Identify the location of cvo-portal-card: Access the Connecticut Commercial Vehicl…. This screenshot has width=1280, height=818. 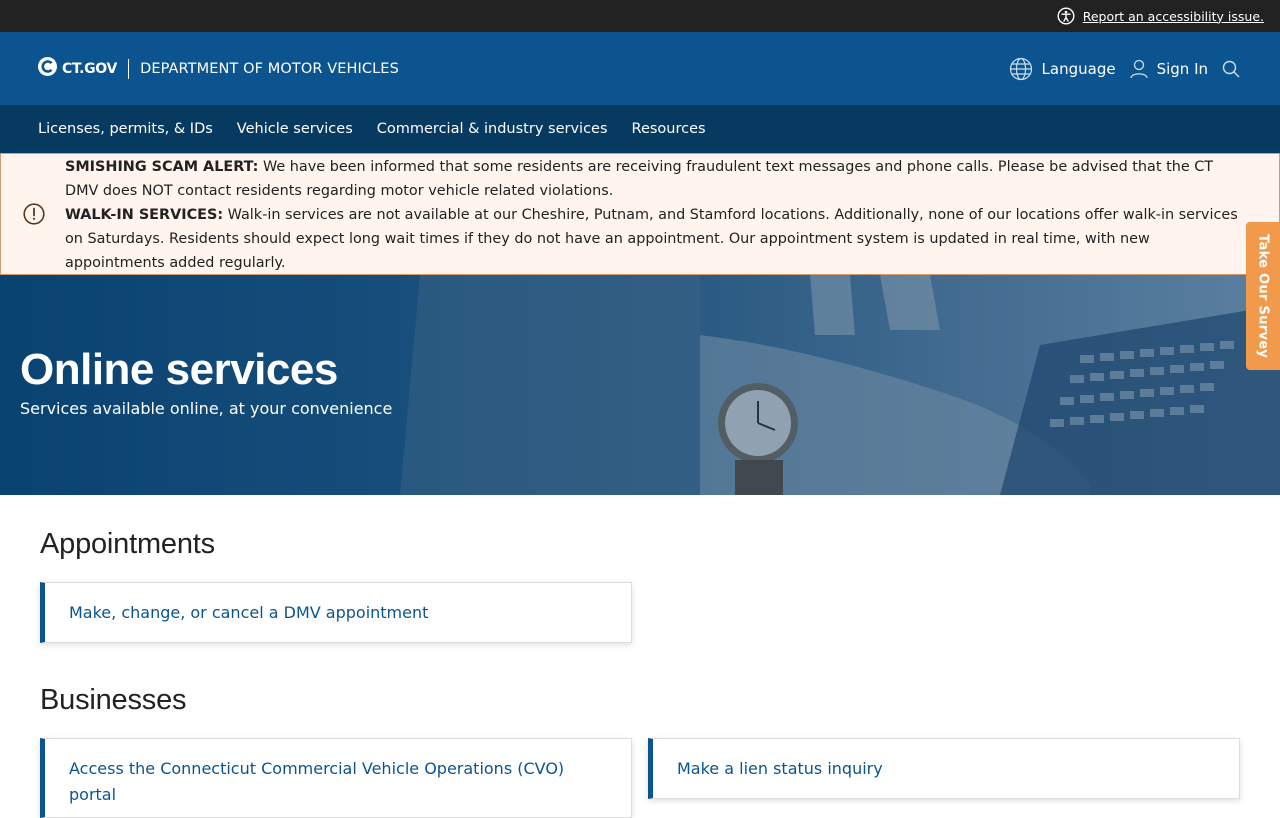
(336, 778).